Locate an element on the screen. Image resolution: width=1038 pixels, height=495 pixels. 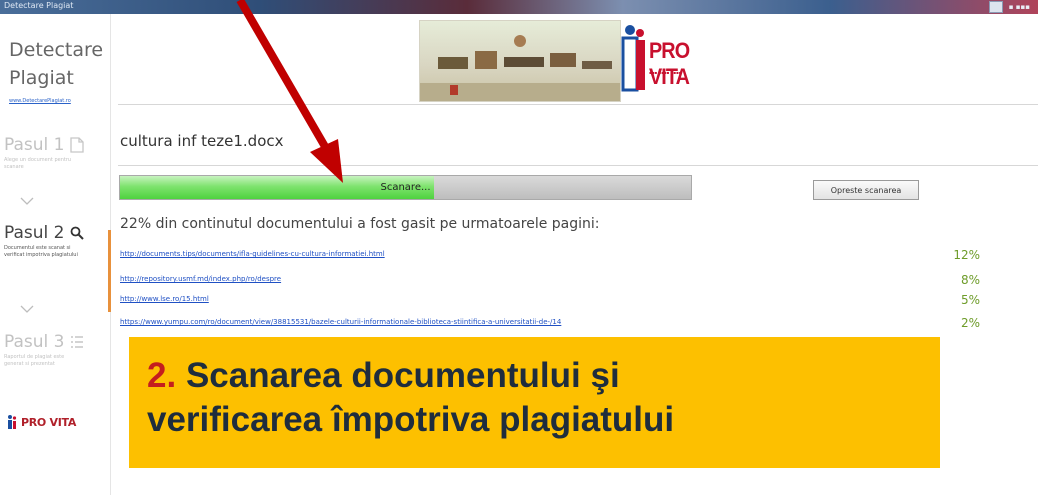
brand-tagline: ▪▪▪ ▪▪▪▪ ▪▪▪▪ is located at coordinates (665, 72).